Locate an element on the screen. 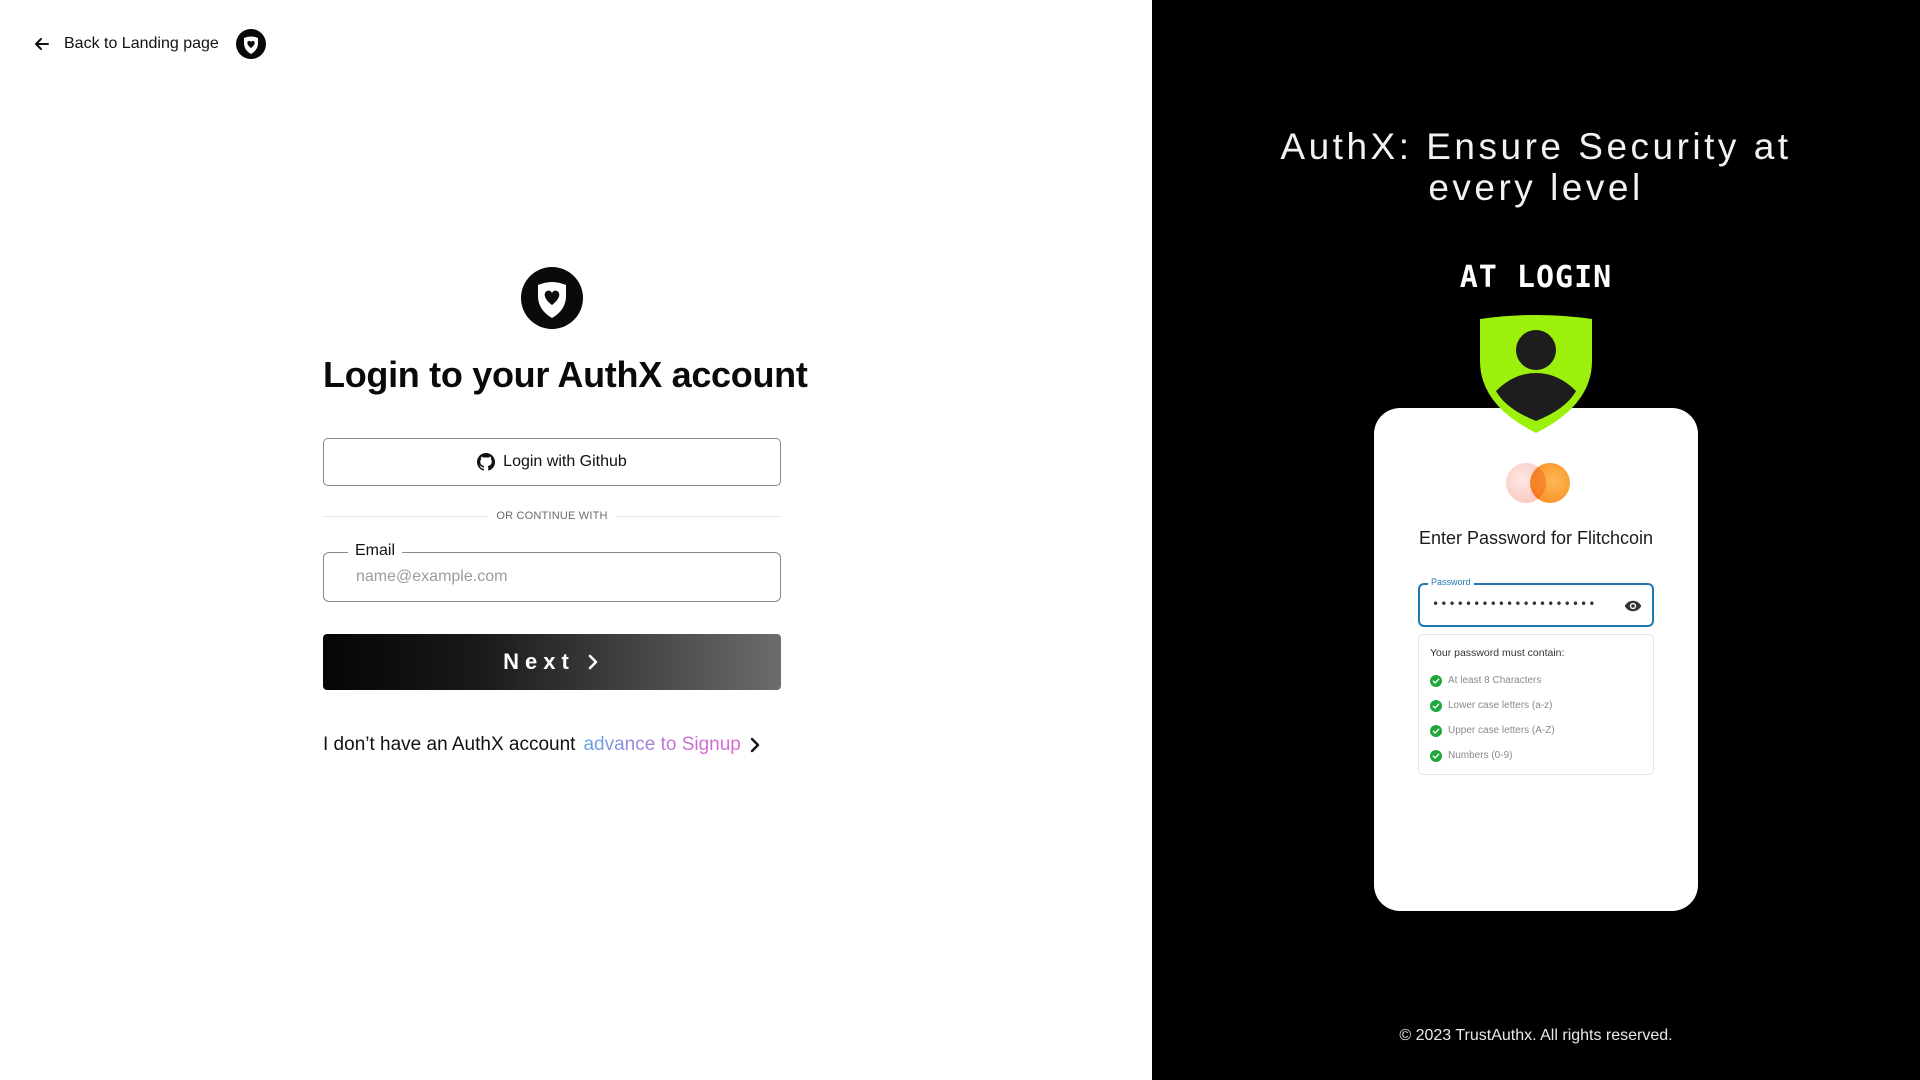 This screenshot has width=1920, height=1080. email-input is located at coordinates (552, 577).